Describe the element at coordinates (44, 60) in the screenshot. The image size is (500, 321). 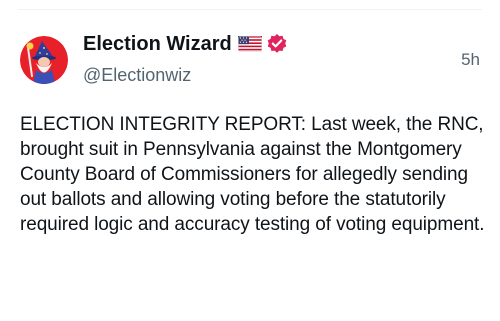
I see `wizard-avatar-icon` at that location.